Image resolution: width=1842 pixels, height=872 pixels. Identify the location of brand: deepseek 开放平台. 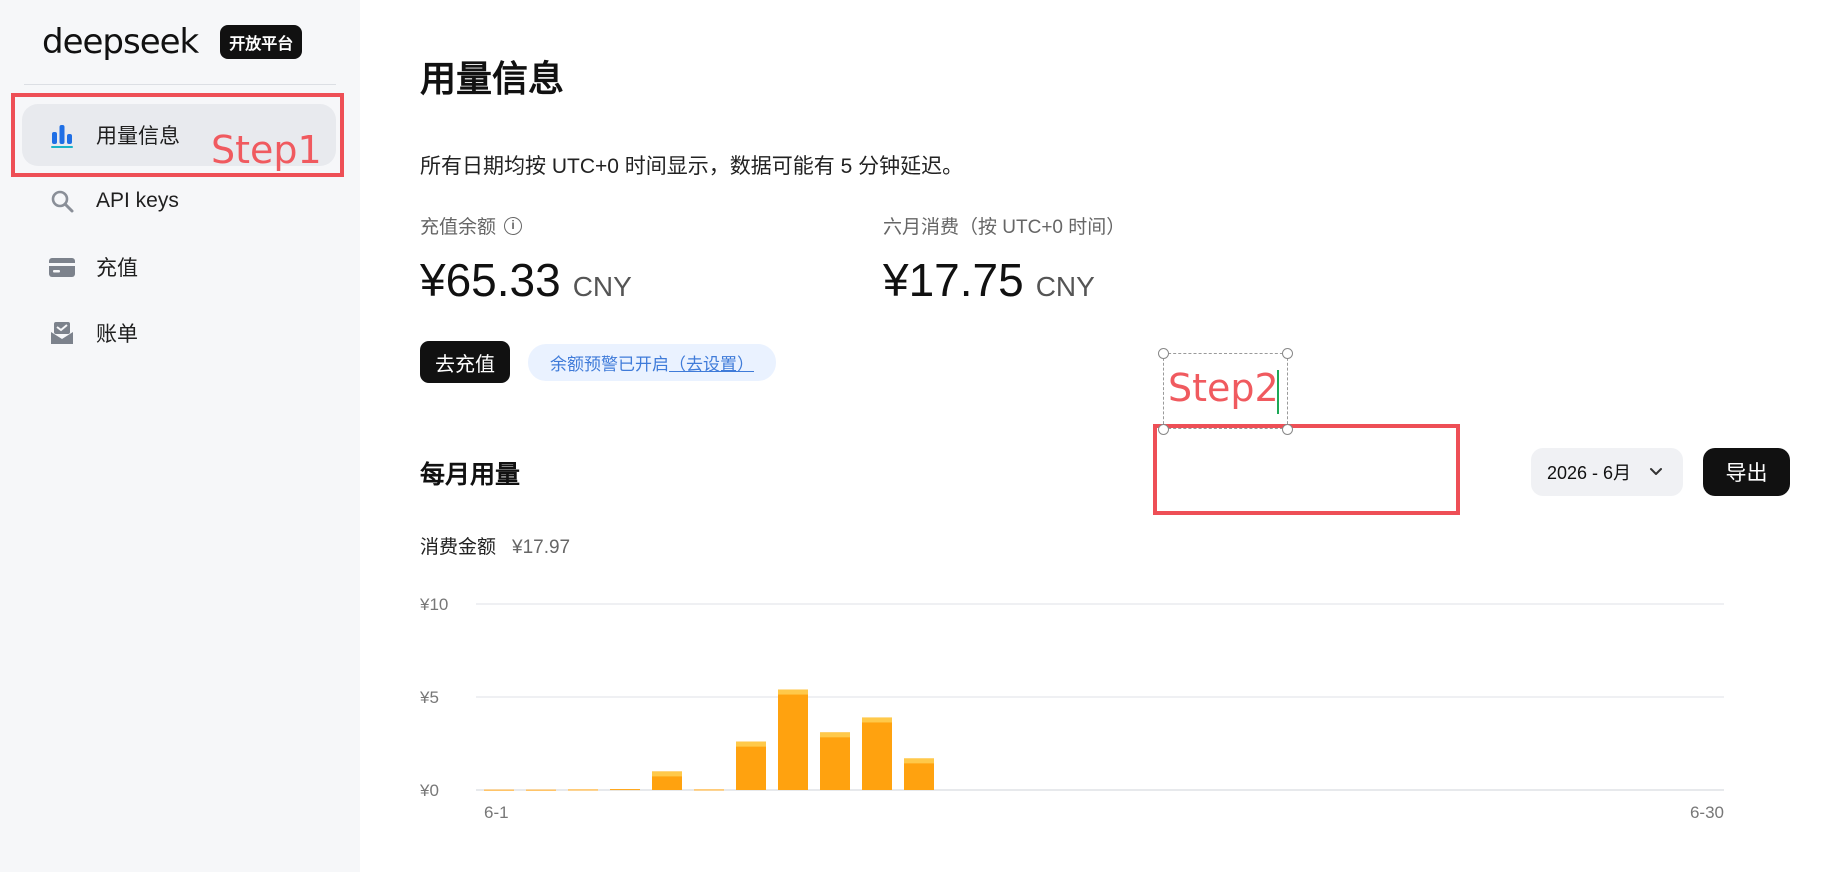
(172, 42).